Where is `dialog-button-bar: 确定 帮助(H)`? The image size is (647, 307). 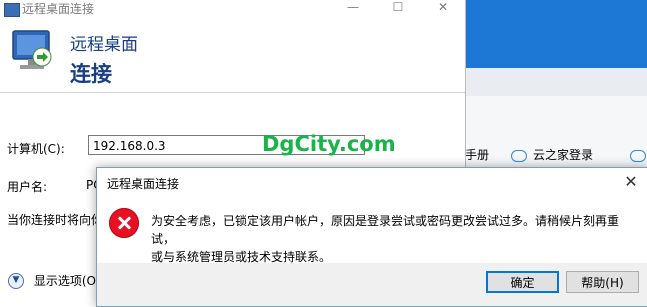 dialog-button-bar: 确定 帮助(H) is located at coordinates (372, 284).